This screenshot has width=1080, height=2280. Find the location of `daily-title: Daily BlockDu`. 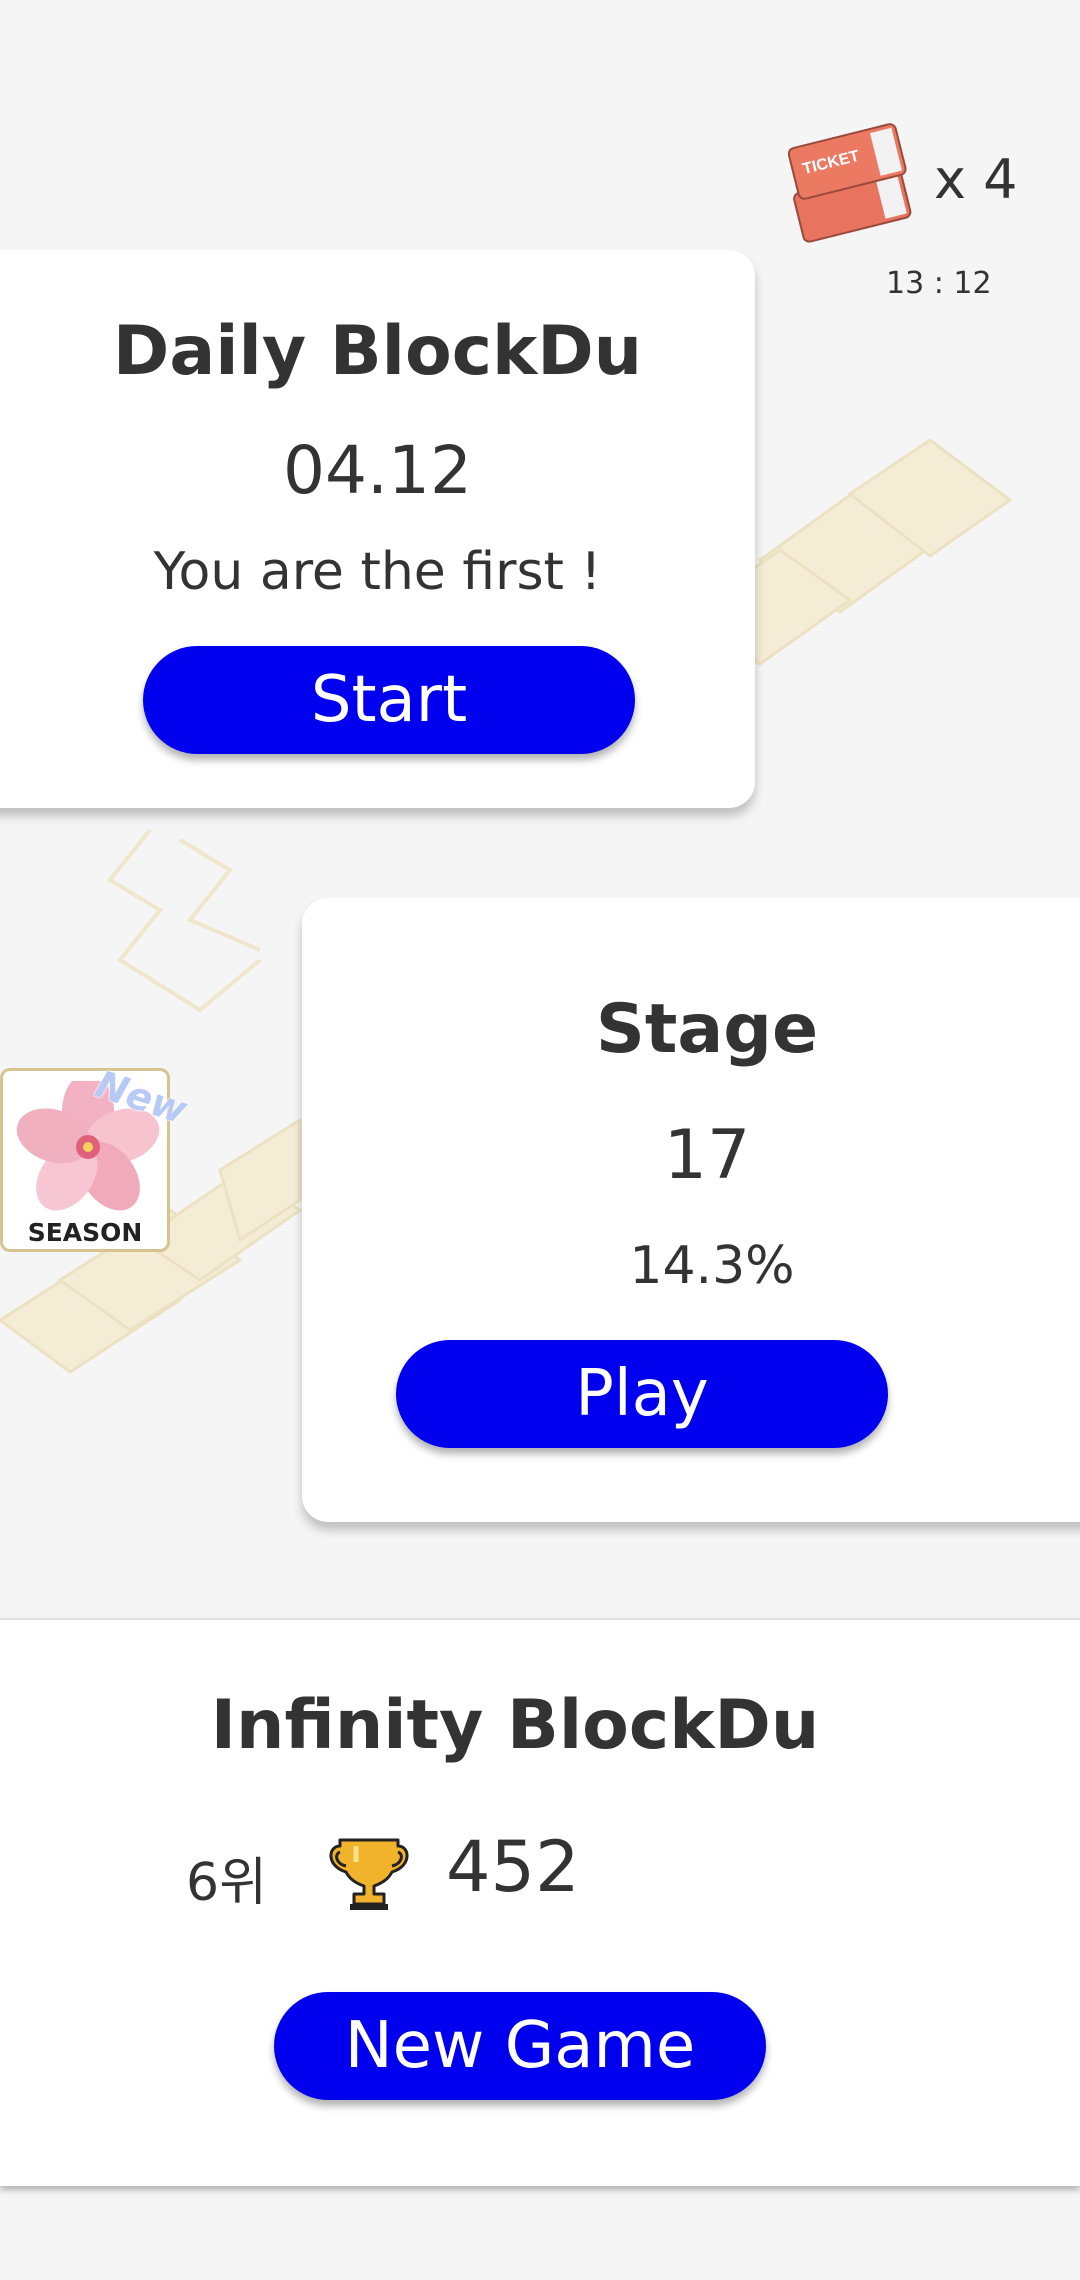

daily-title: Daily BlockDu is located at coordinates (377, 351).